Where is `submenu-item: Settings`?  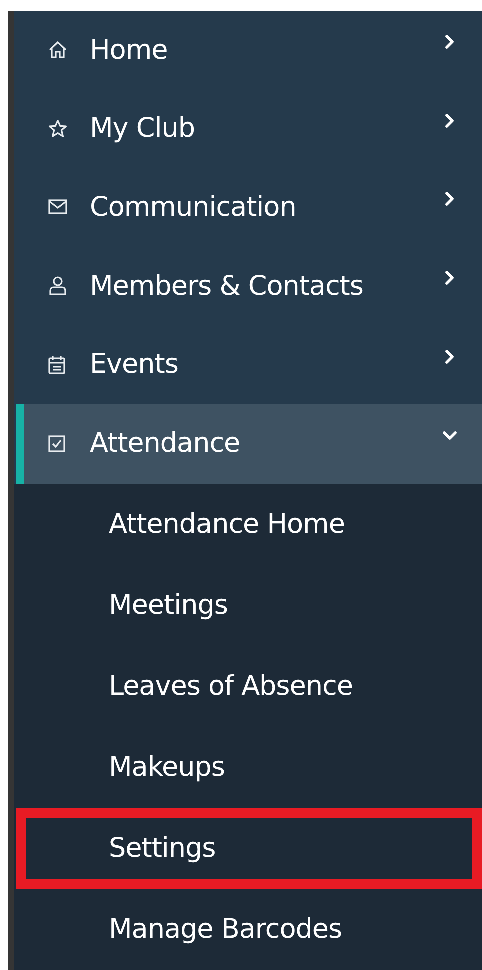 submenu-item: Settings is located at coordinates (249, 848).